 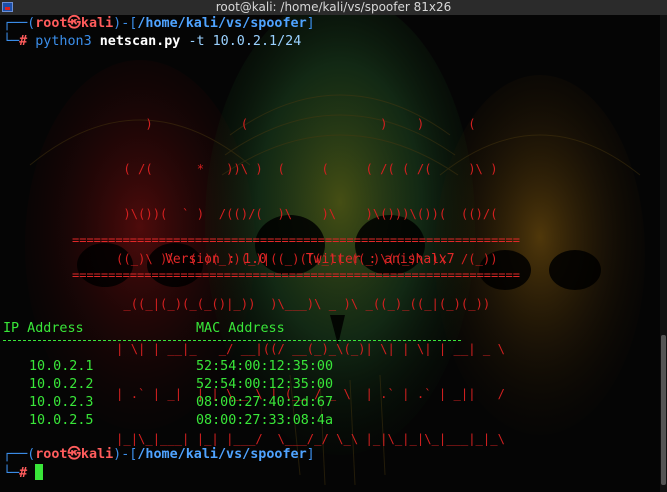 I want to click on table-row-mac: 08:00:27:33:08:4a, so click(x=265, y=420).